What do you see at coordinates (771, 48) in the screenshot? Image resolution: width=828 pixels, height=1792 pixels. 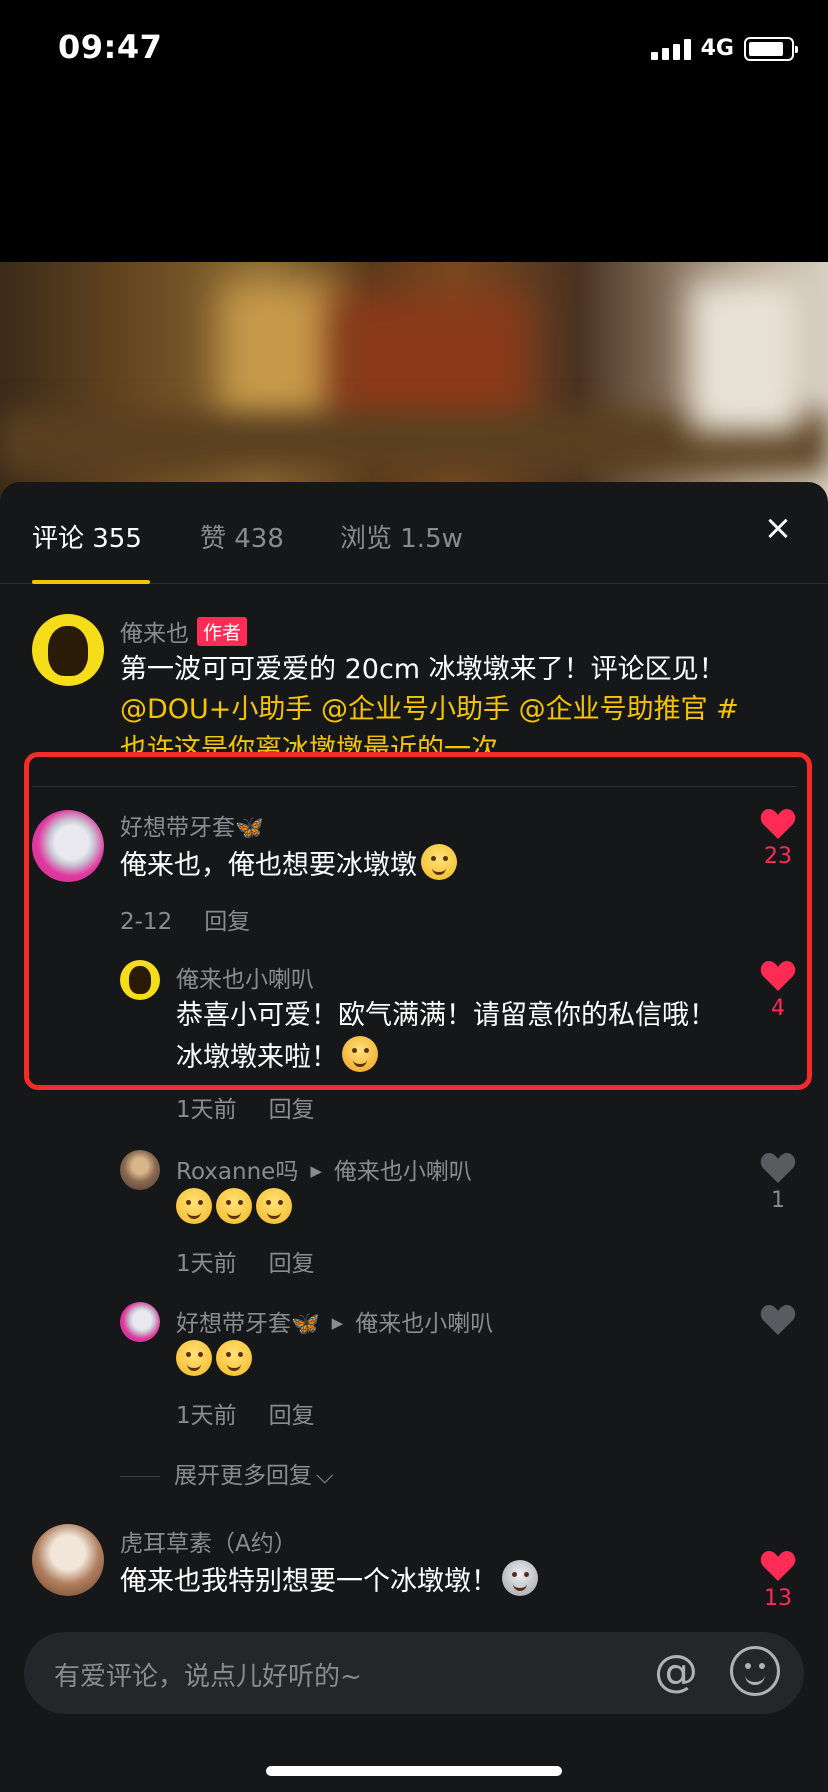 I see `battery-icon` at bounding box center [771, 48].